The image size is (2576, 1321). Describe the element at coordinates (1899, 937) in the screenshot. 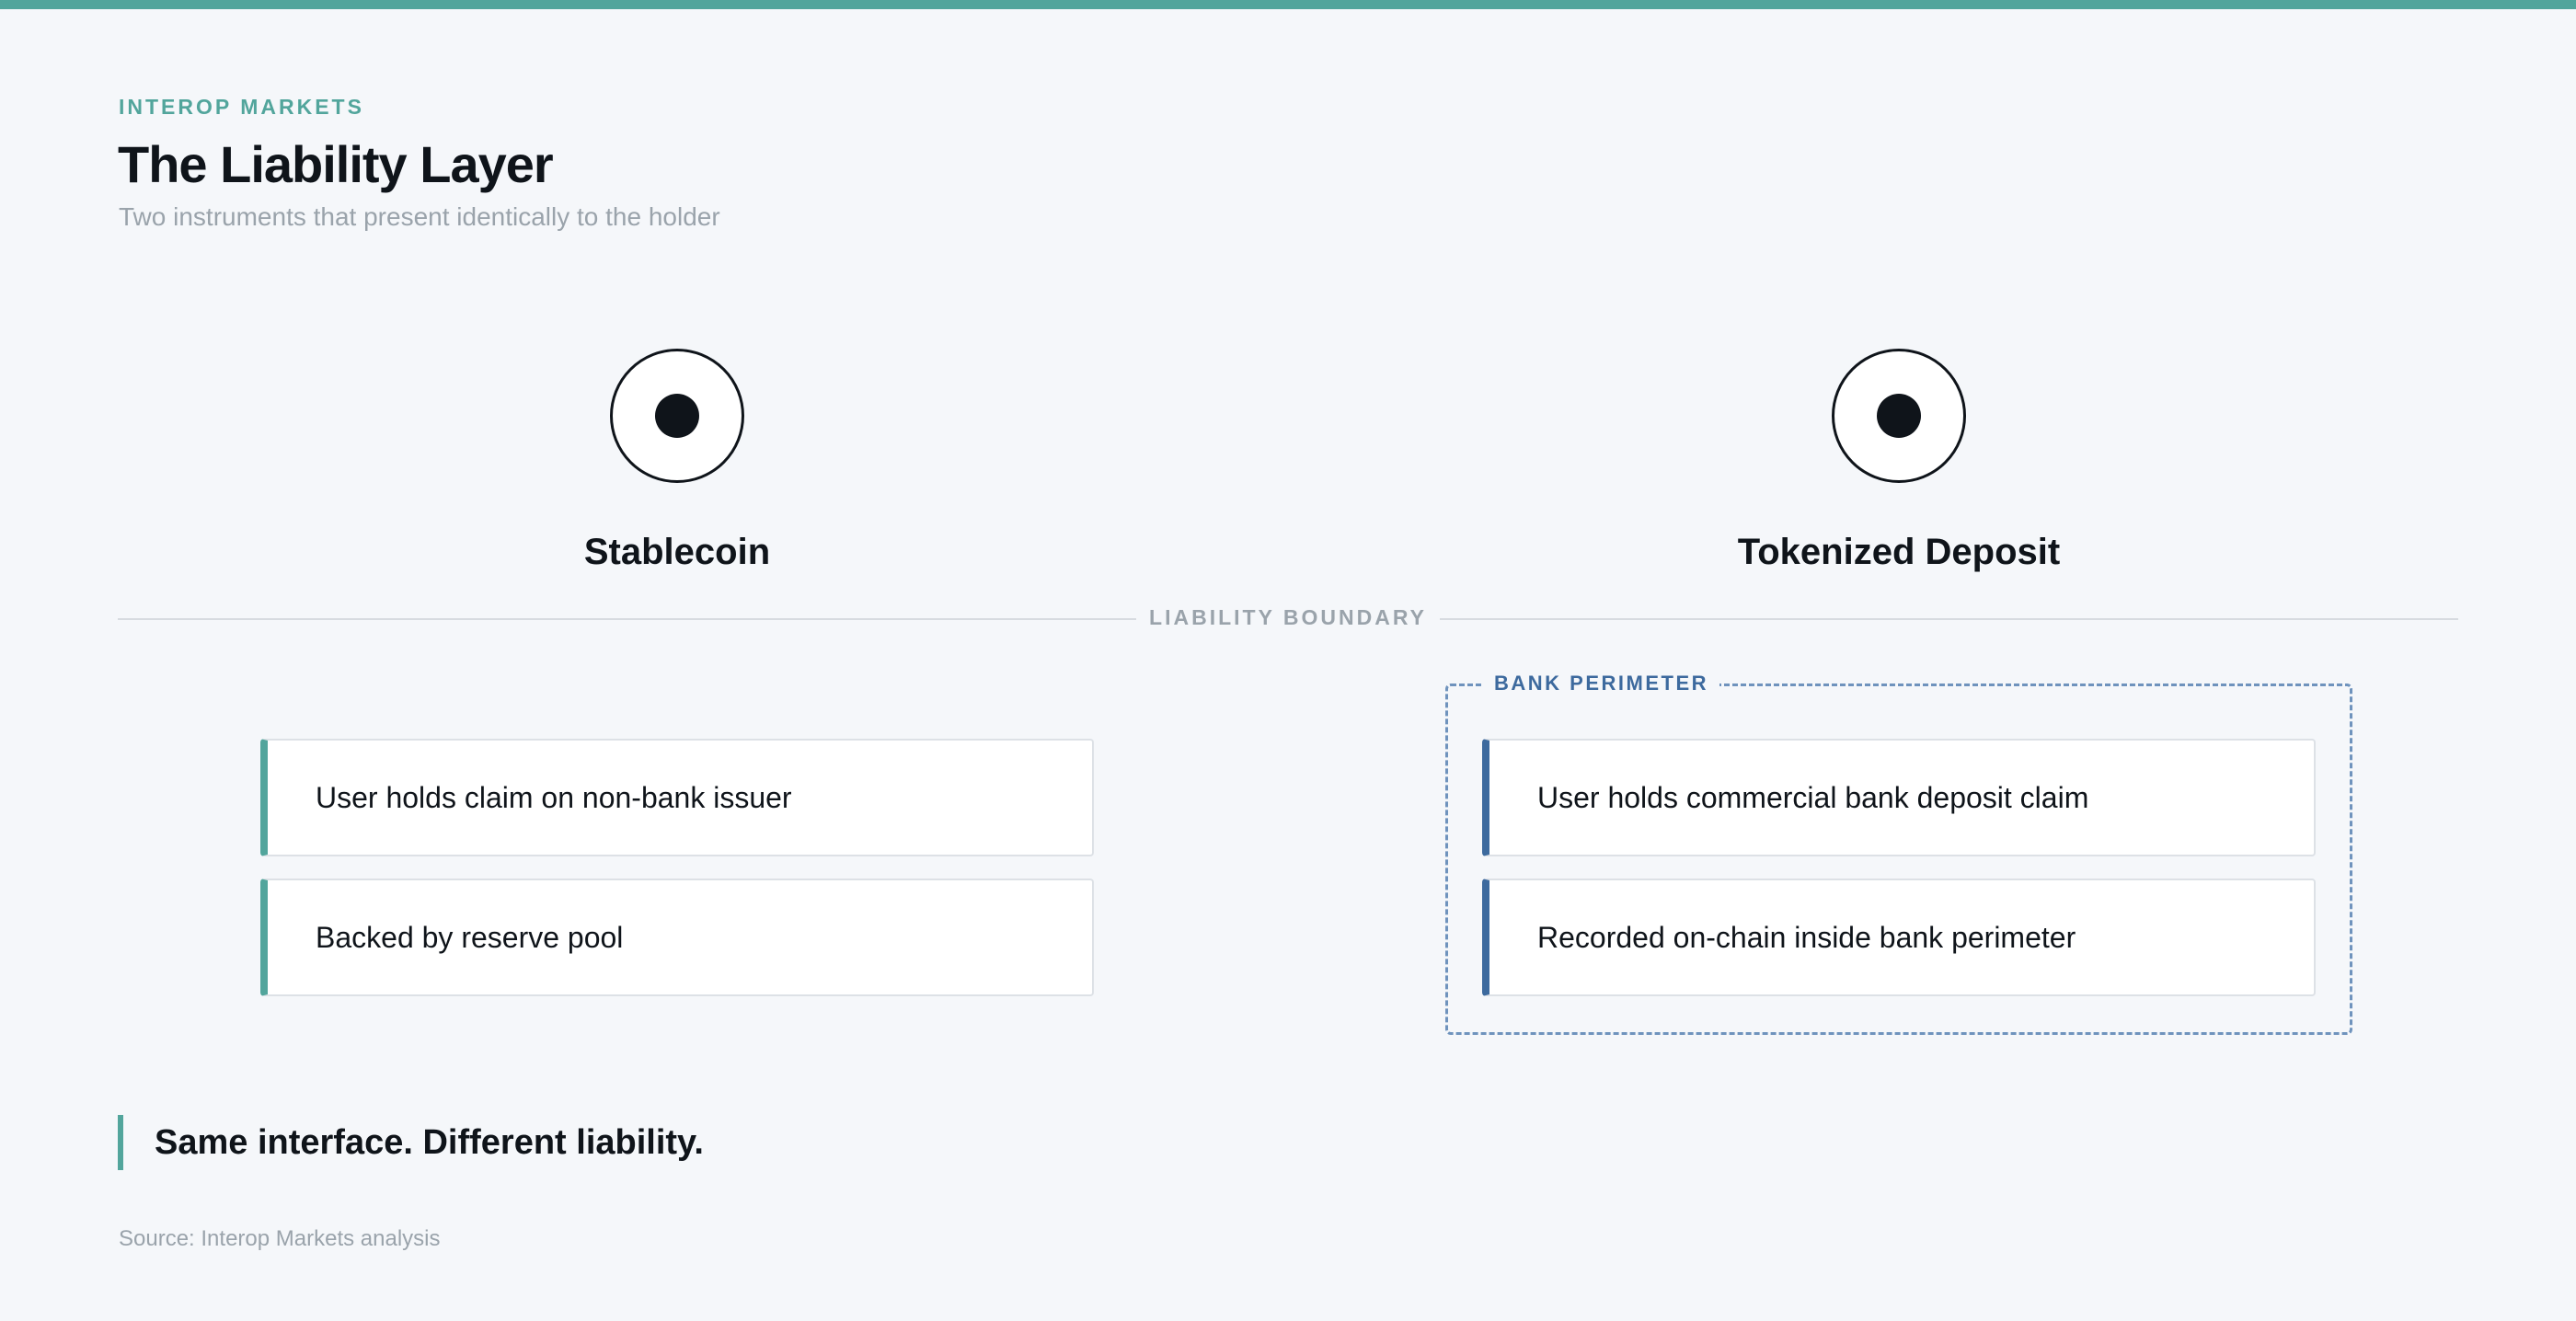

I see `tokenized-deposit-record-card: Recorded on-chain inside bank perimeter` at that location.